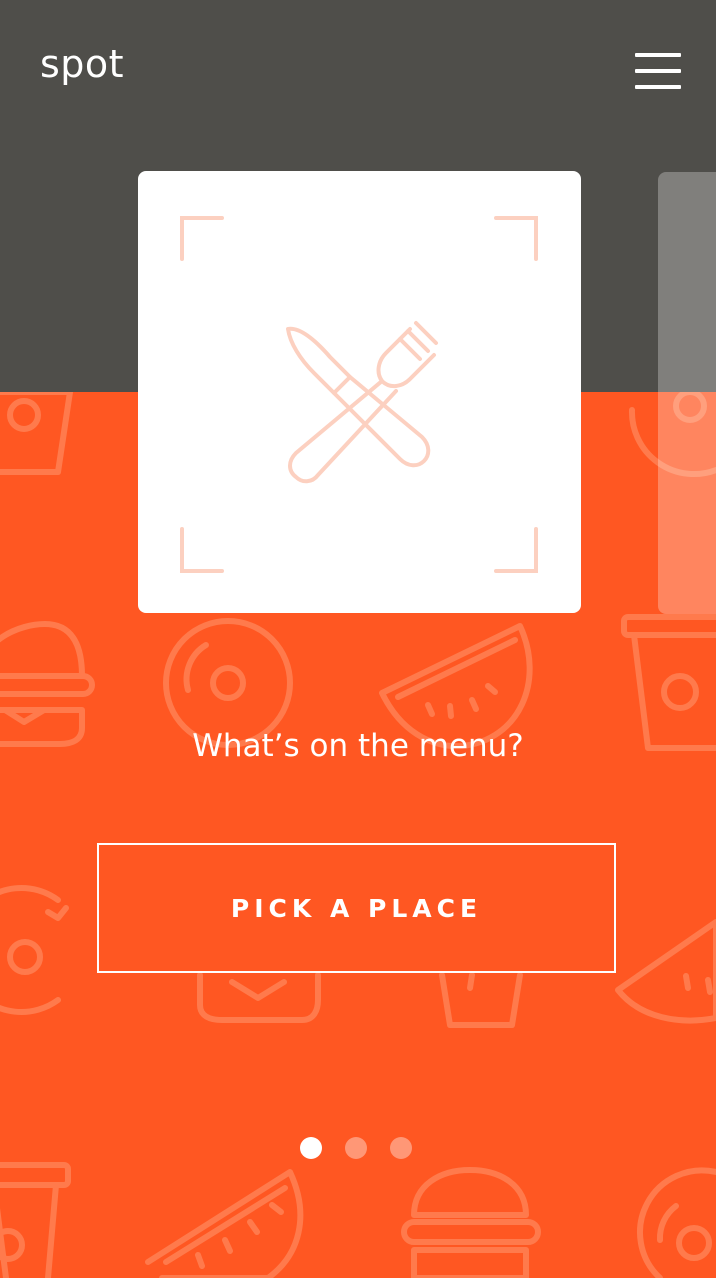 This screenshot has height=1278, width=716. I want to click on menu-prompt-text: What’s on the menu?, so click(358, 746).